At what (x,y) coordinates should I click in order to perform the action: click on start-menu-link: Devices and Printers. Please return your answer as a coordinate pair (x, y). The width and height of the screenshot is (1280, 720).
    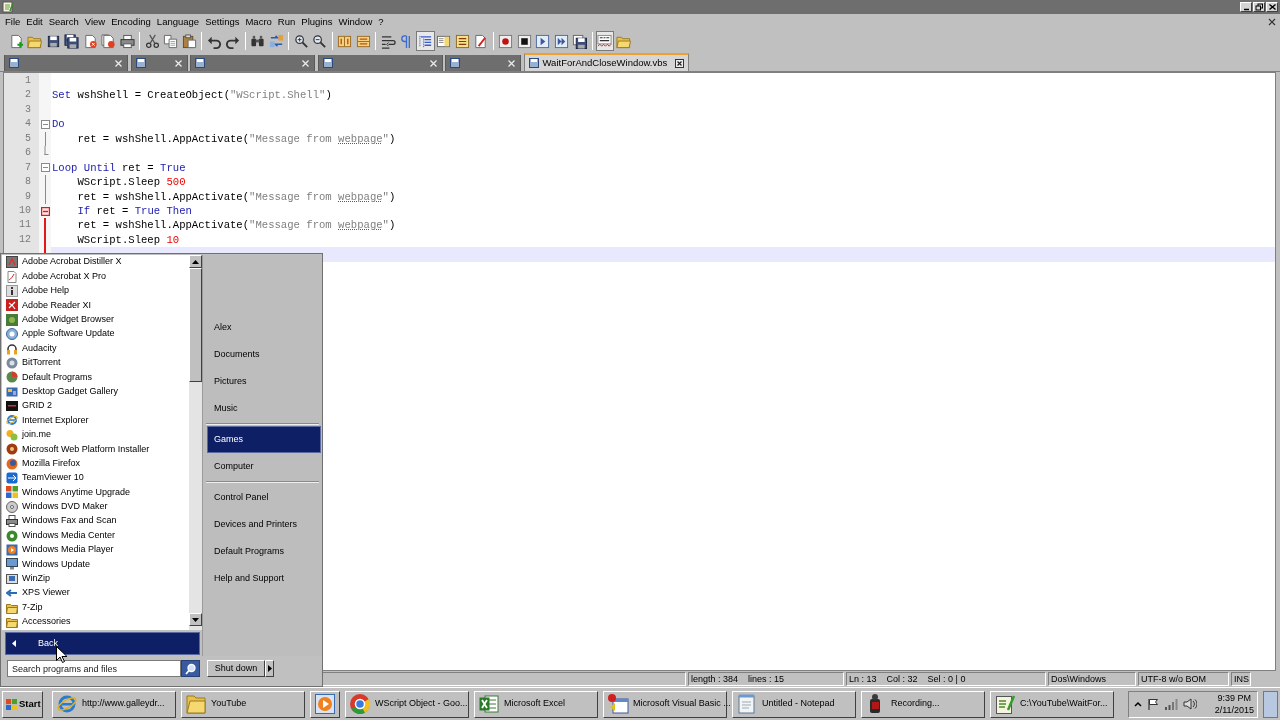
    Looking at the image, I should click on (264, 524).